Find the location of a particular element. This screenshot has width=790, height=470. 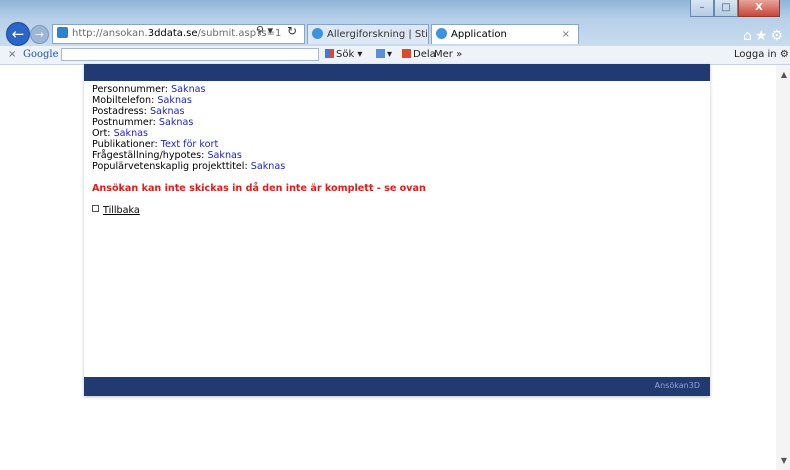

google-plus-button: ▾ is located at coordinates (384, 55).